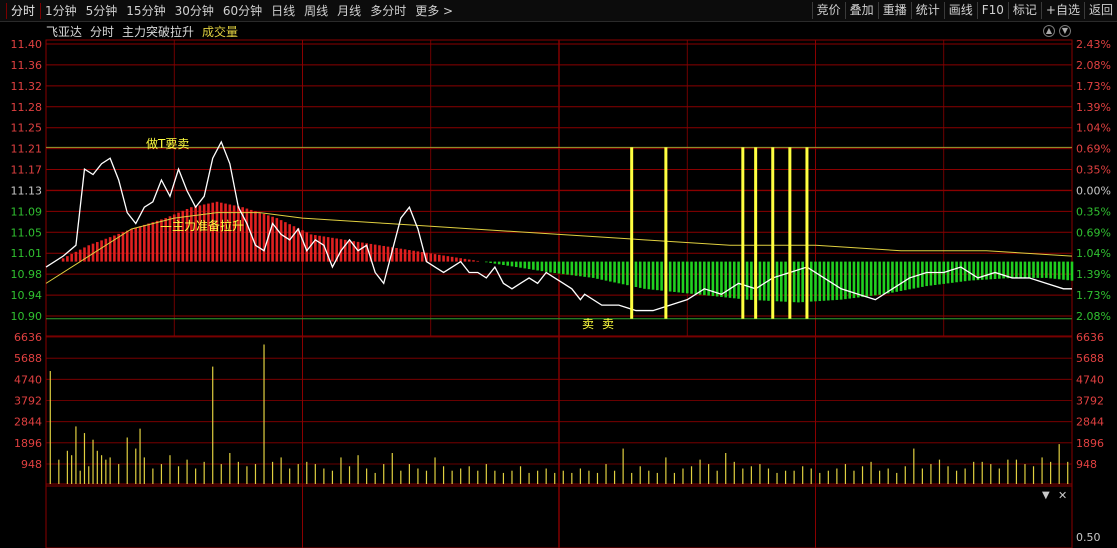 The height and width of the screenshot is (548, 1117). Describe the element at coordinates (27, 190) in the screenshot. I see `price-tick-label: 11.13` at that location.